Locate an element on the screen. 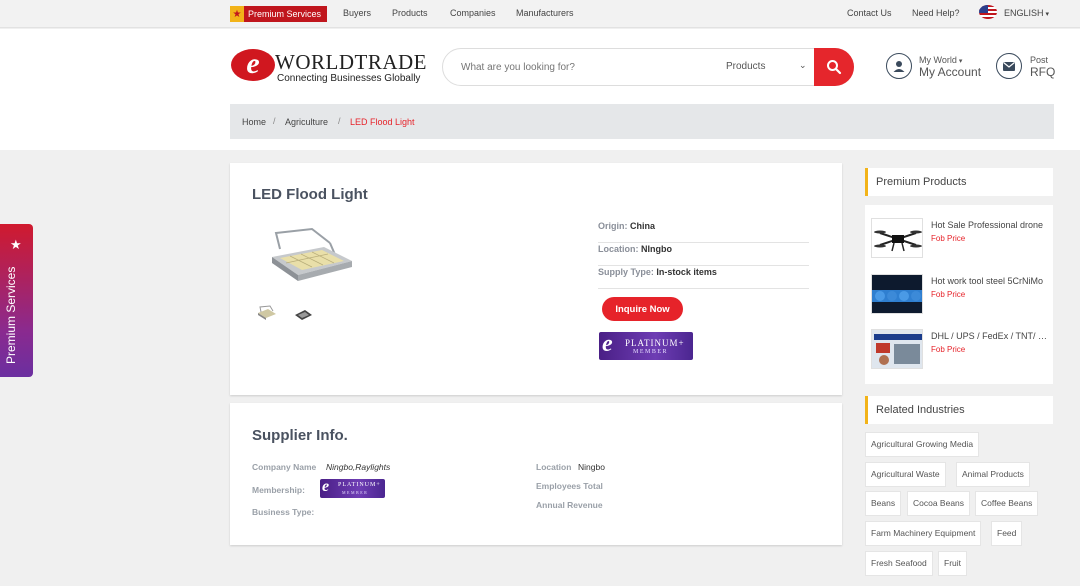 Image resolution: width=1080 pixels, height=586 pixels. need-help-link: Need Help? is located at coordinates (936, 13).